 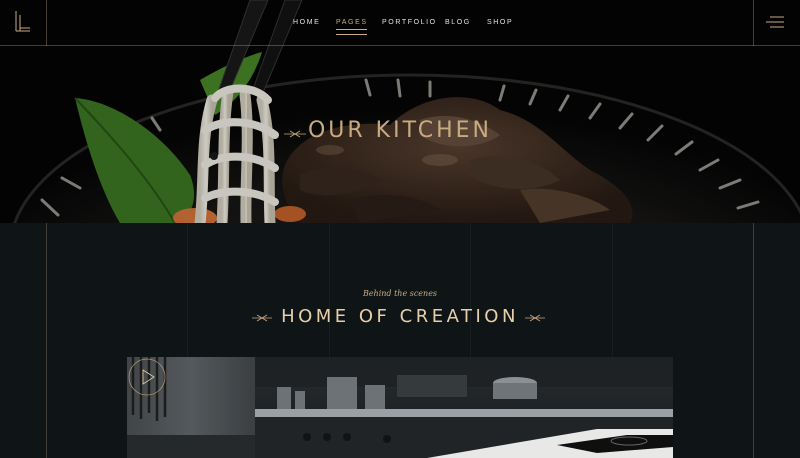 I want to click on hero-title: OUR KITCHEN, so click(x=400, y=130).